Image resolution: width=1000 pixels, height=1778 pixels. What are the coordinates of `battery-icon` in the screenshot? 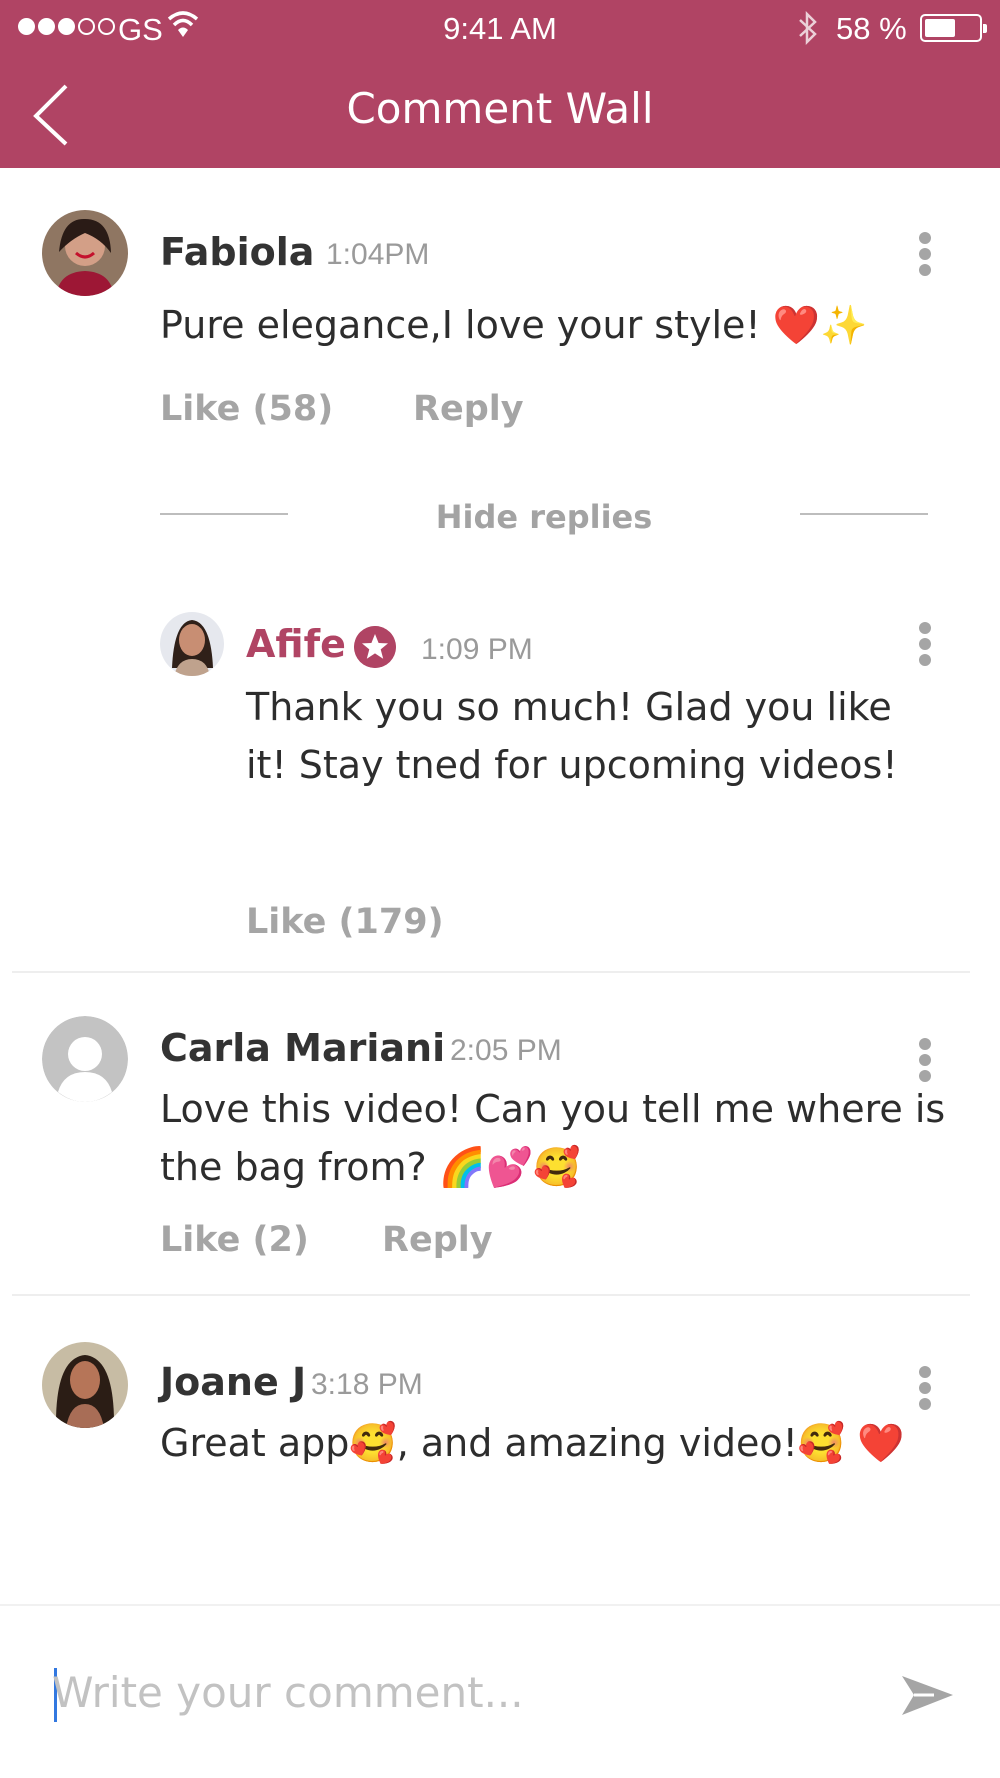 It's located at (953, 28).